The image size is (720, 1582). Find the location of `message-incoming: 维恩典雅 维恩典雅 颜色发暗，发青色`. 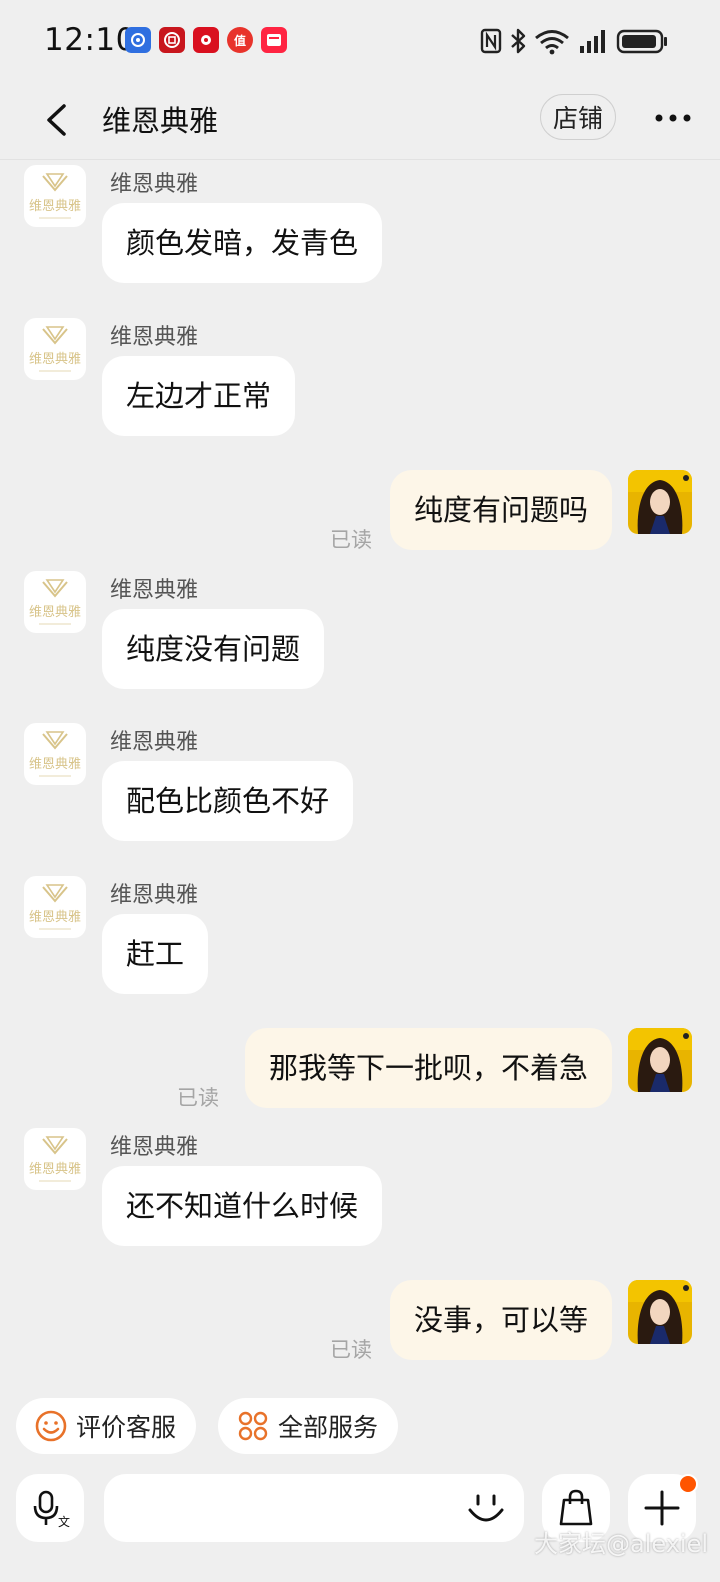

message-incoming: 维恩典雅 维恩典雅 颜色发暗，发青色 is located at coordinates (360, 225).